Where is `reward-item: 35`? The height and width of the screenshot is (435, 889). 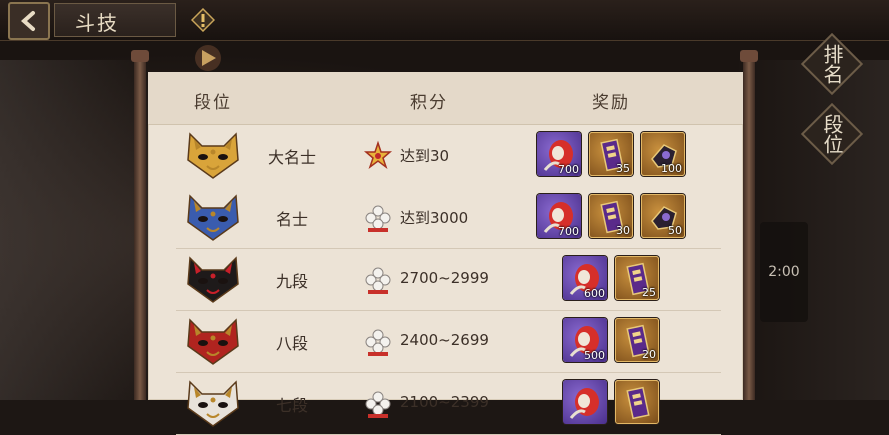 reward-item: 35 is located at coordinates (611, 154).